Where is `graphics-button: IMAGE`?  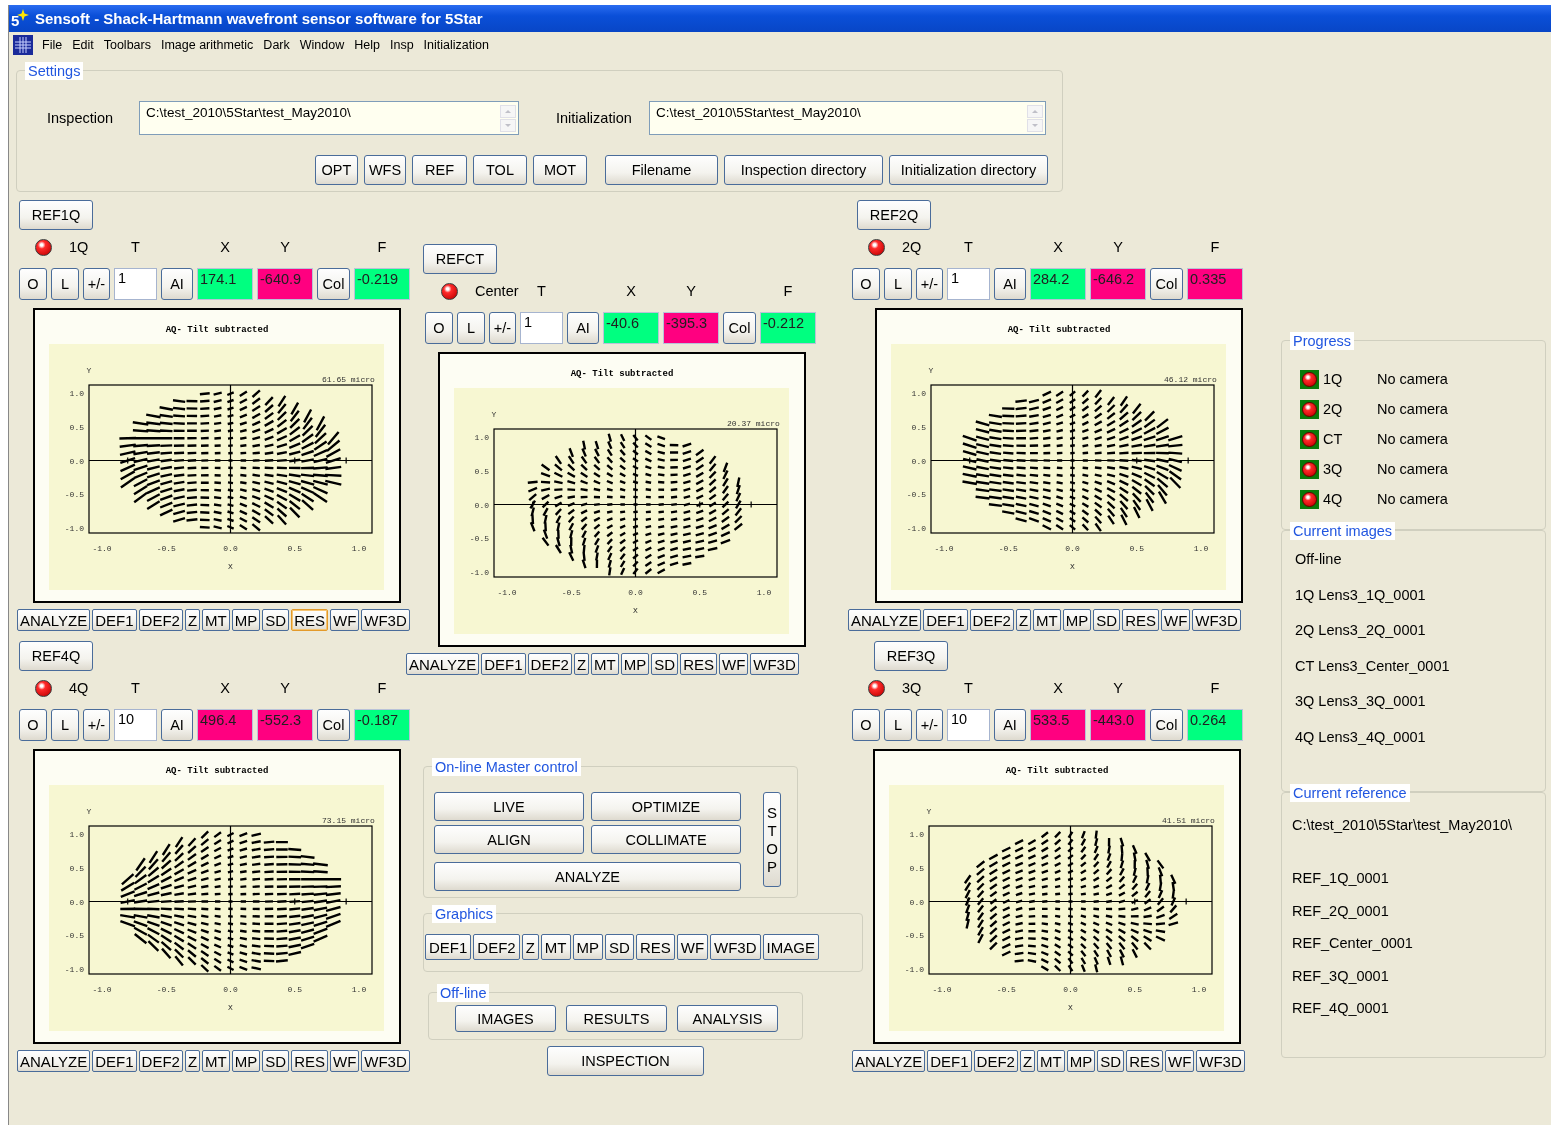
graphics-button: IMAGE is located at coordinates (790, 947).